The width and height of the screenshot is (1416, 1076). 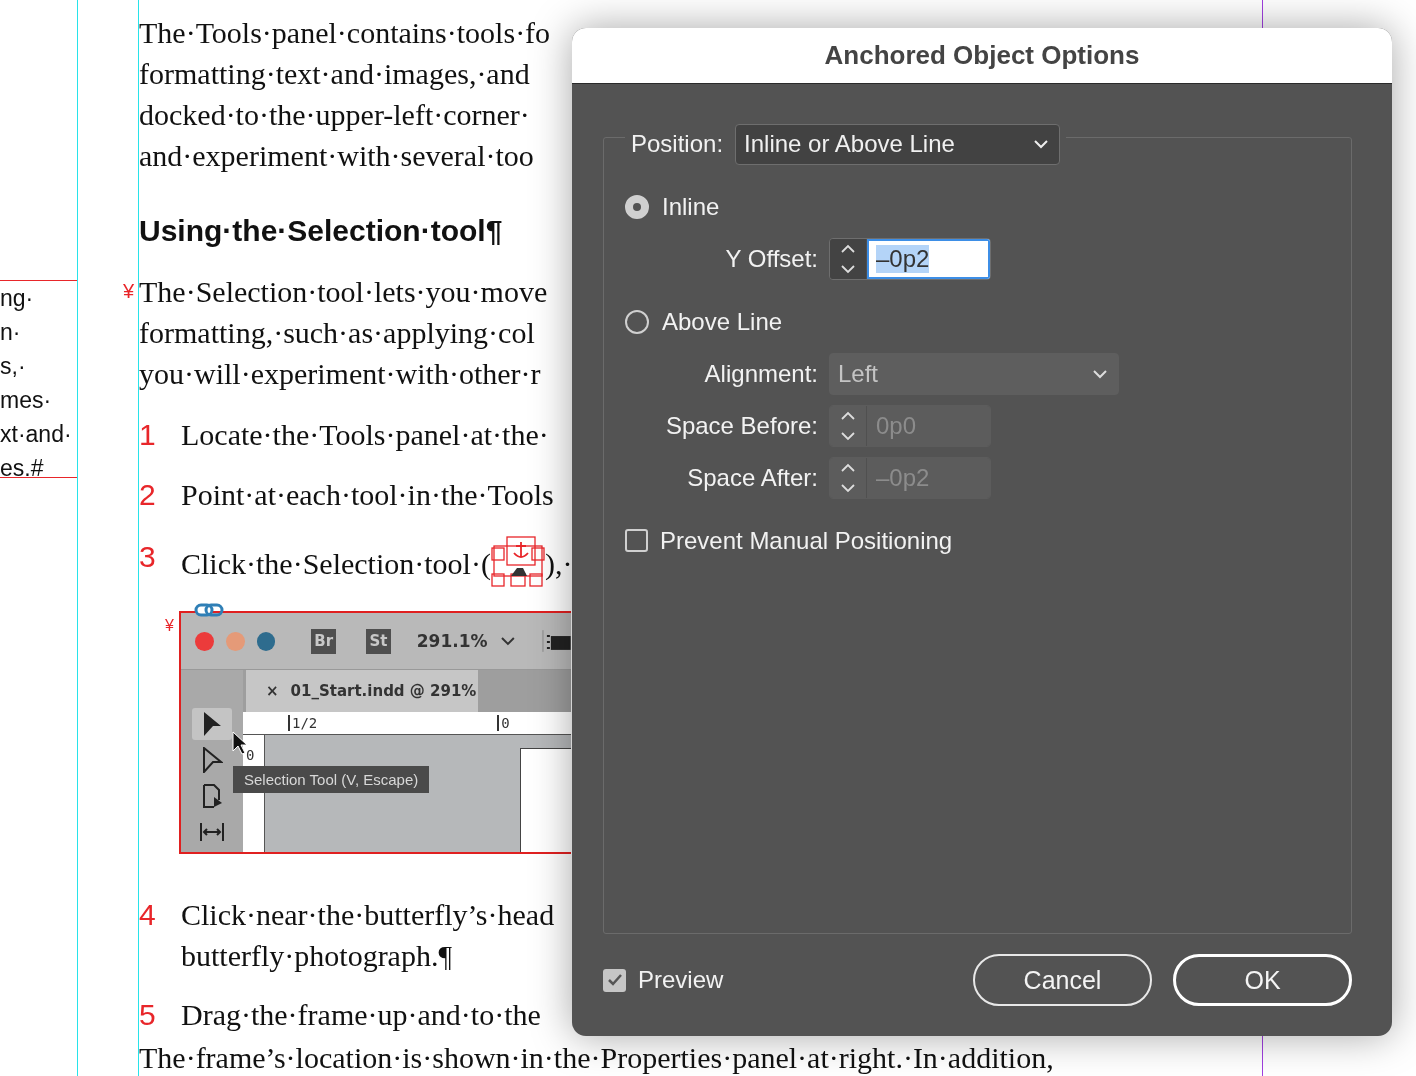 What do you see at coordinates (148, 435) in the screenshot?
I see `step-number: 1` at bounding box center [148, 435].